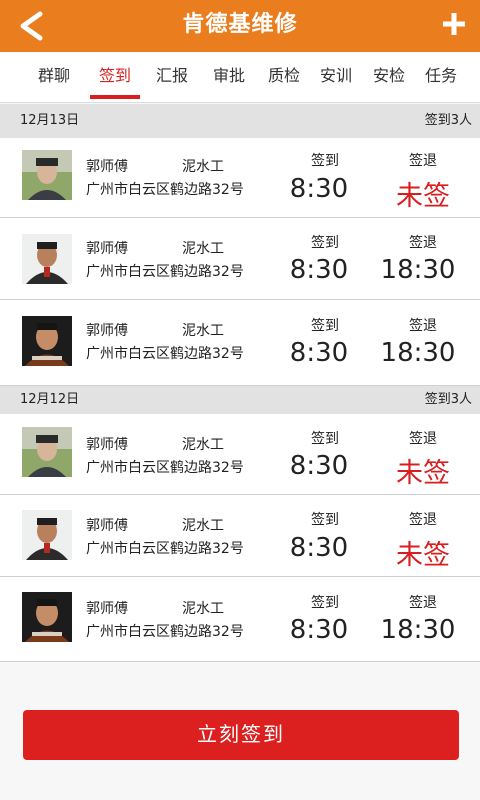 The height and width of the screenshot is (800, 480). I want to click on tab-safety-inspection: 安检, so click(389, 77).